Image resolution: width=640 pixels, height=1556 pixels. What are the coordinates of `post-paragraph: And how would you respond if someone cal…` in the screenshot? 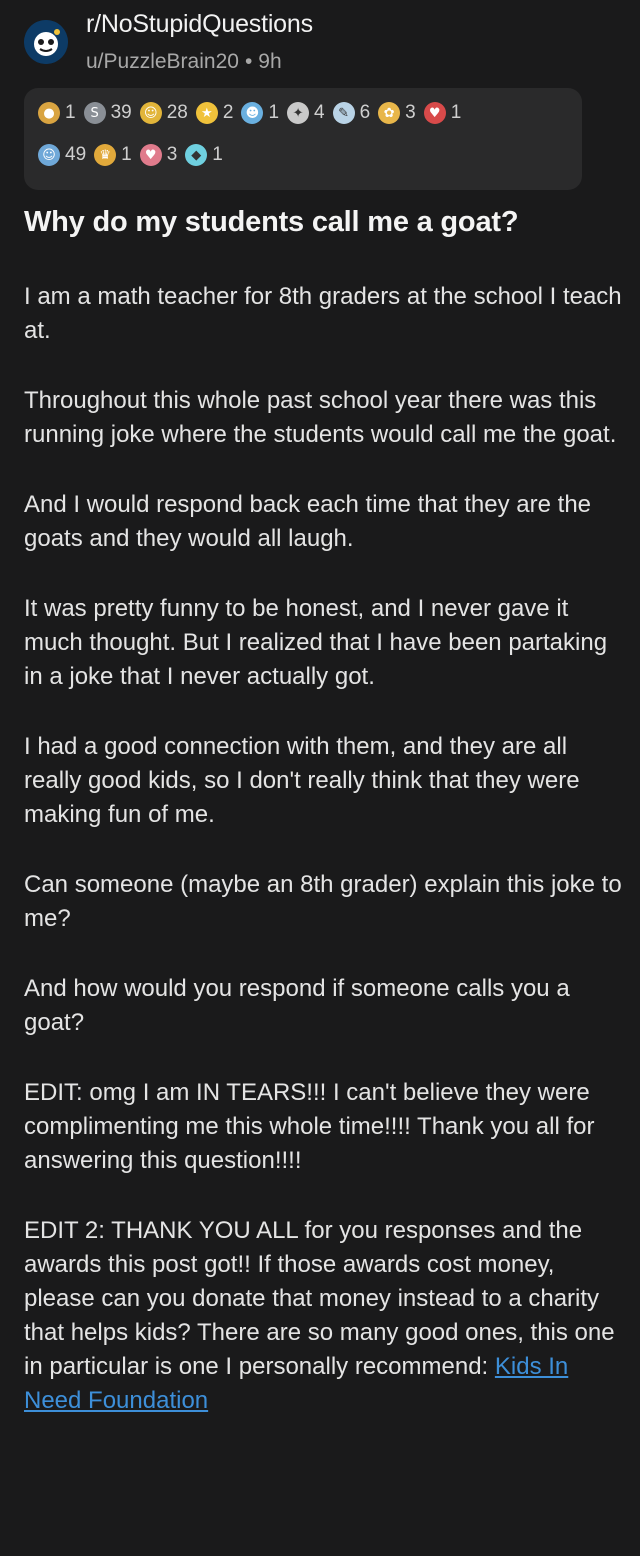 It's located at (297, 1005).